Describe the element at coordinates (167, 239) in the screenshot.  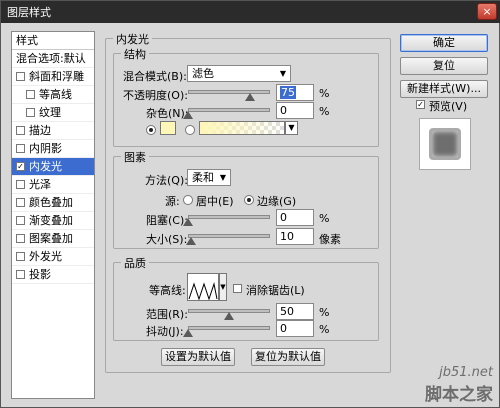
I see `size-label: 大小(S):` at that location.